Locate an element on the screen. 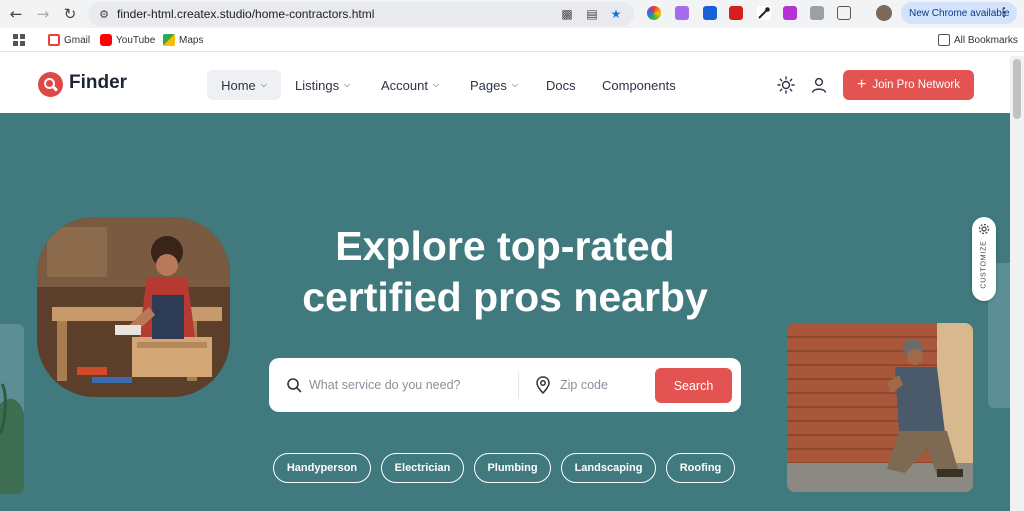  bookmark-label: Maps is located at coordinates (191, 40).